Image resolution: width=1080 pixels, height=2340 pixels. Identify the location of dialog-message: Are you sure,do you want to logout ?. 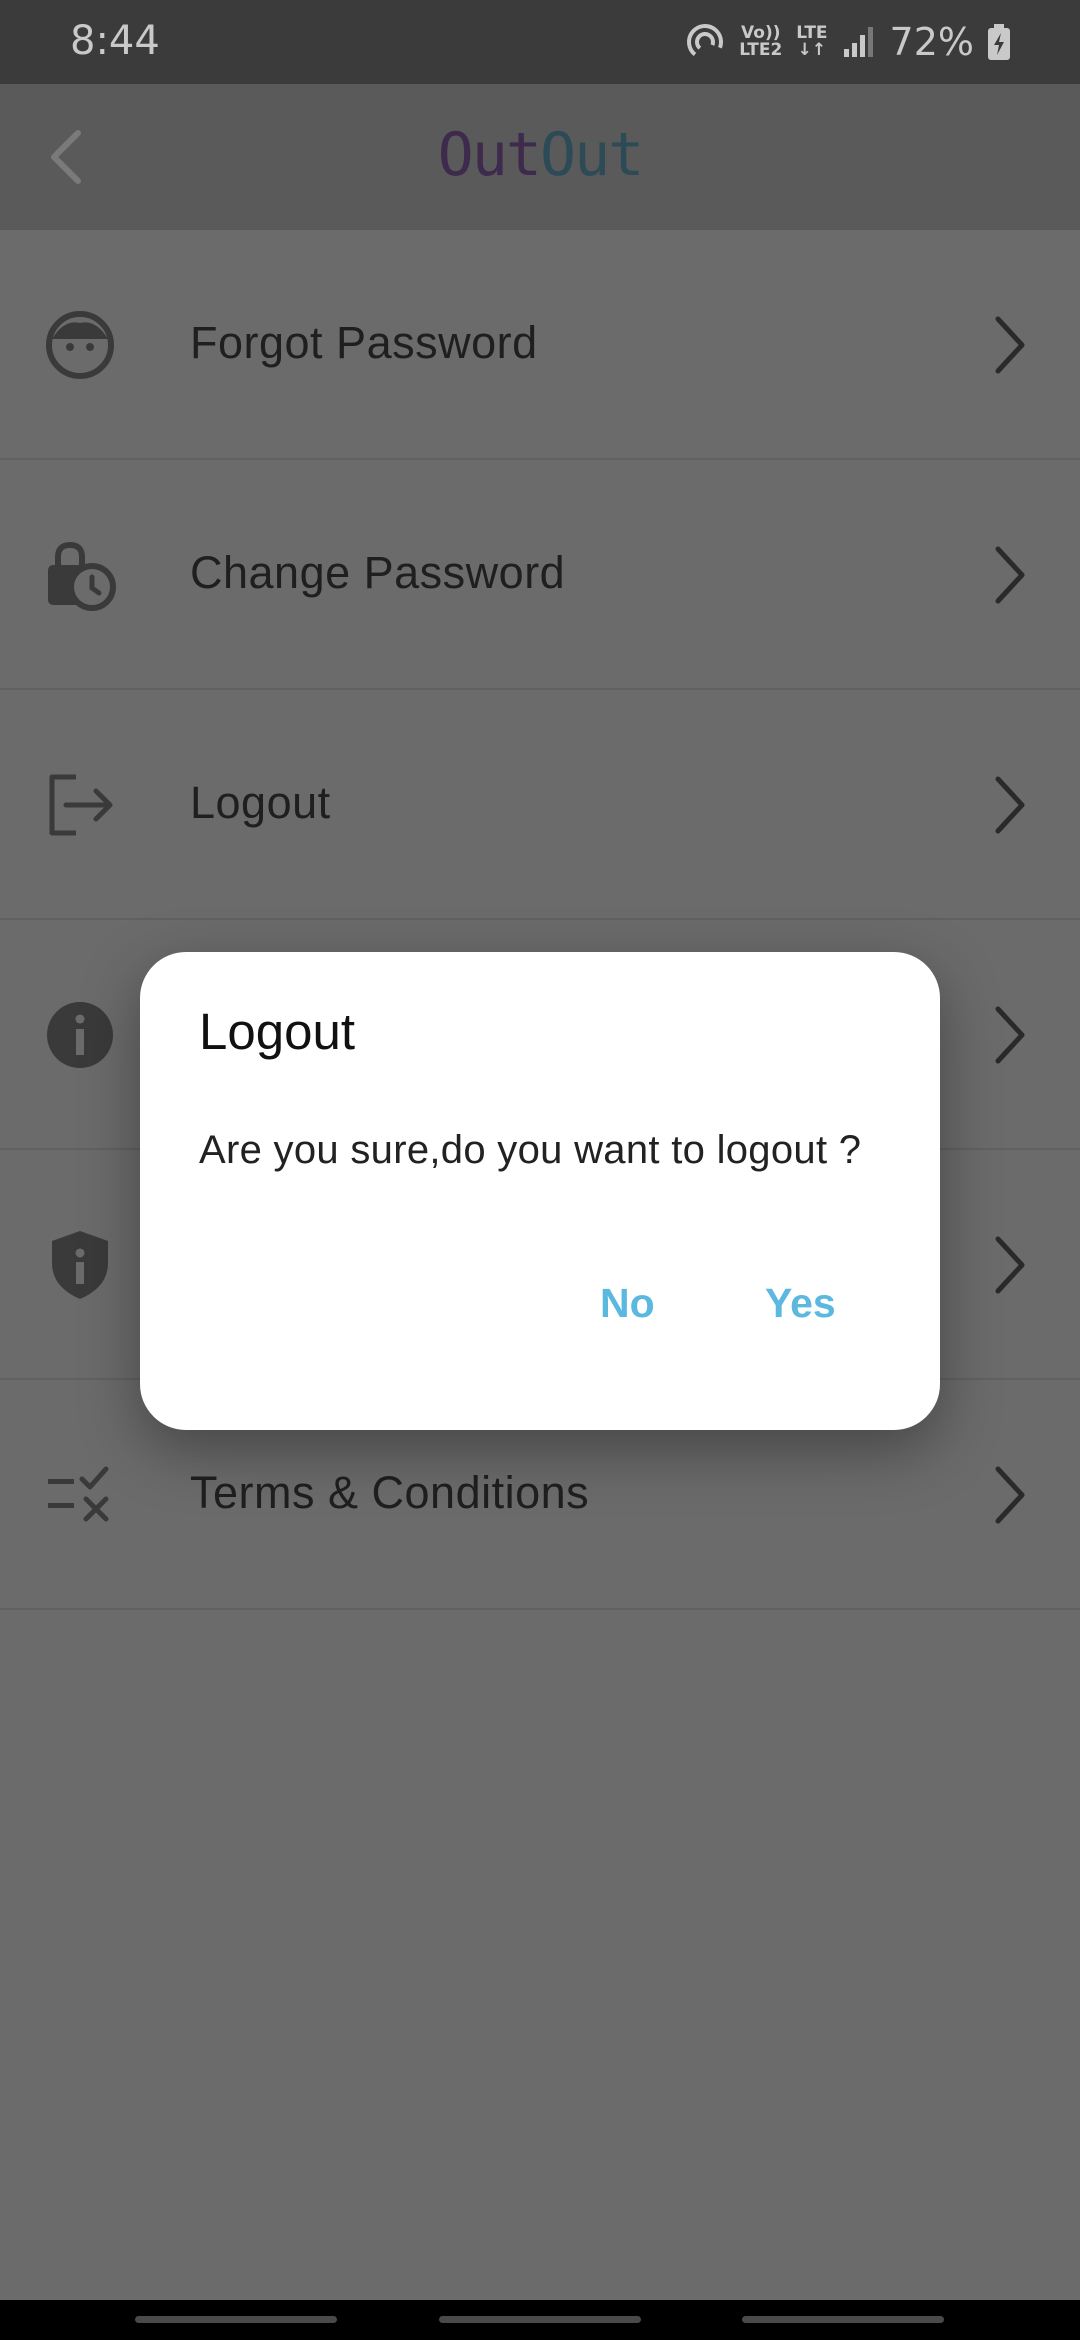
(530, 1150).